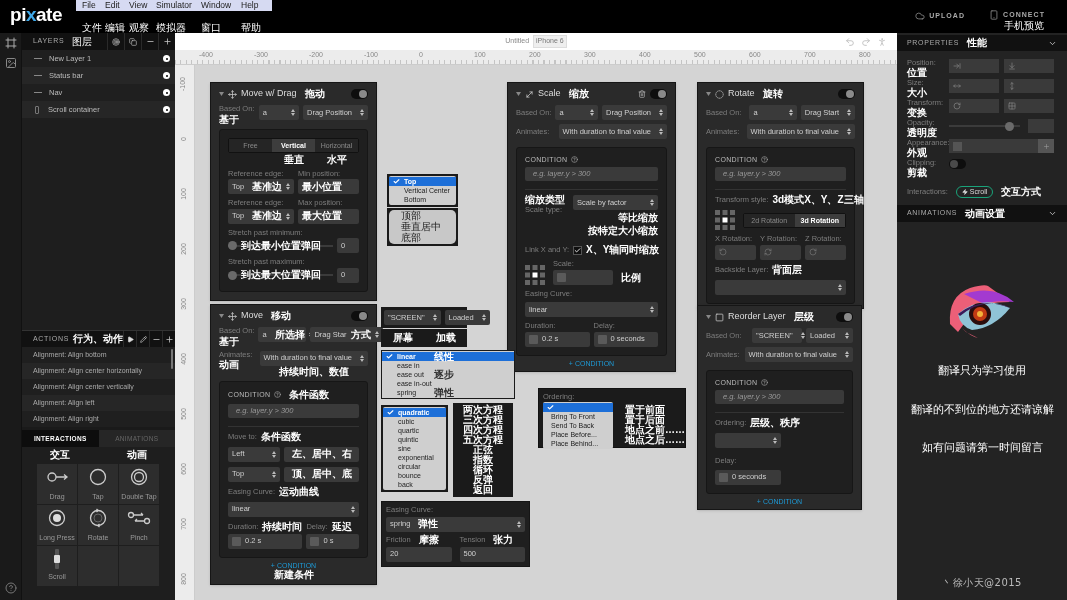 The height and width of the screenshot is (600, 1067). Describe the element at coordinates (741, 94) in the screenshot. I see `card-title: Rotate` at that location.